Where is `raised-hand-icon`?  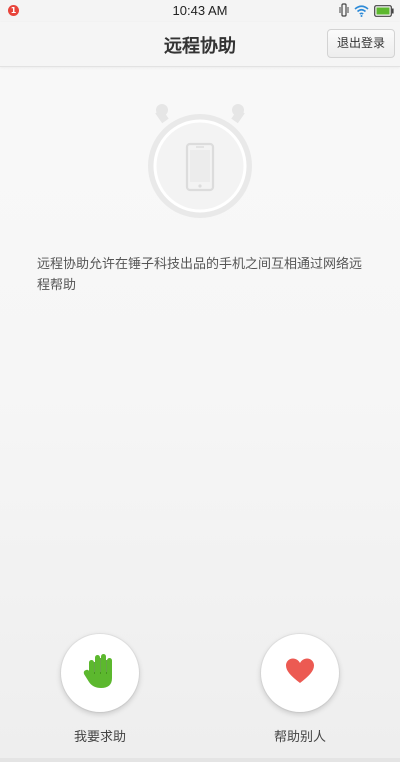
raised-hand-icon is located at coordinates (100, 673).